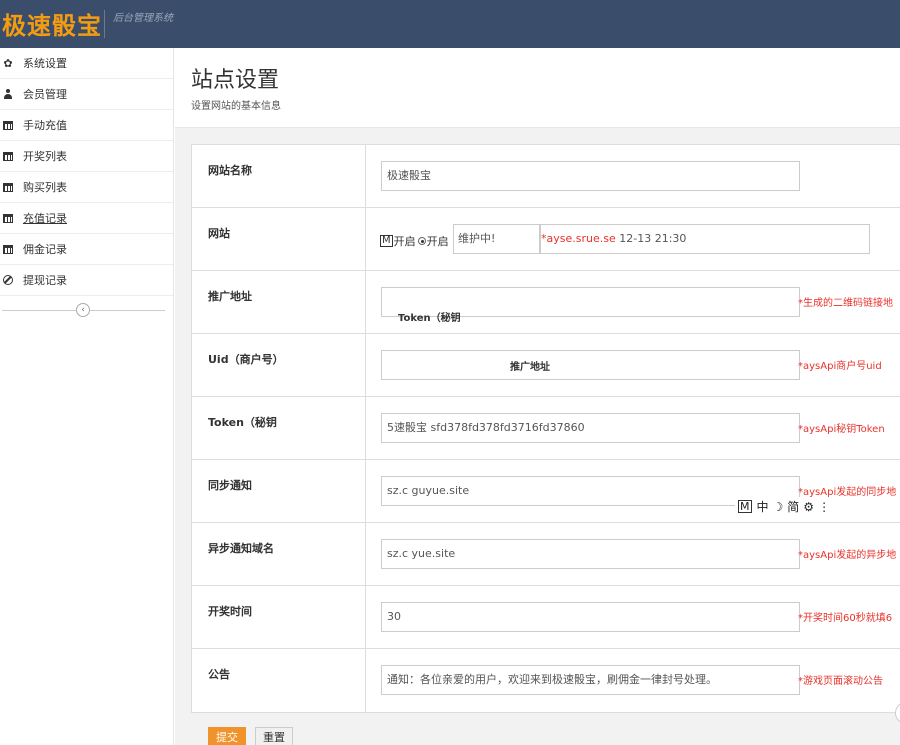 The width and height of the screenshot is (900, 745). Describe the element at coordinates (279, 554) in the screenshot. I see `field-label: 异步通知域名` at that location.